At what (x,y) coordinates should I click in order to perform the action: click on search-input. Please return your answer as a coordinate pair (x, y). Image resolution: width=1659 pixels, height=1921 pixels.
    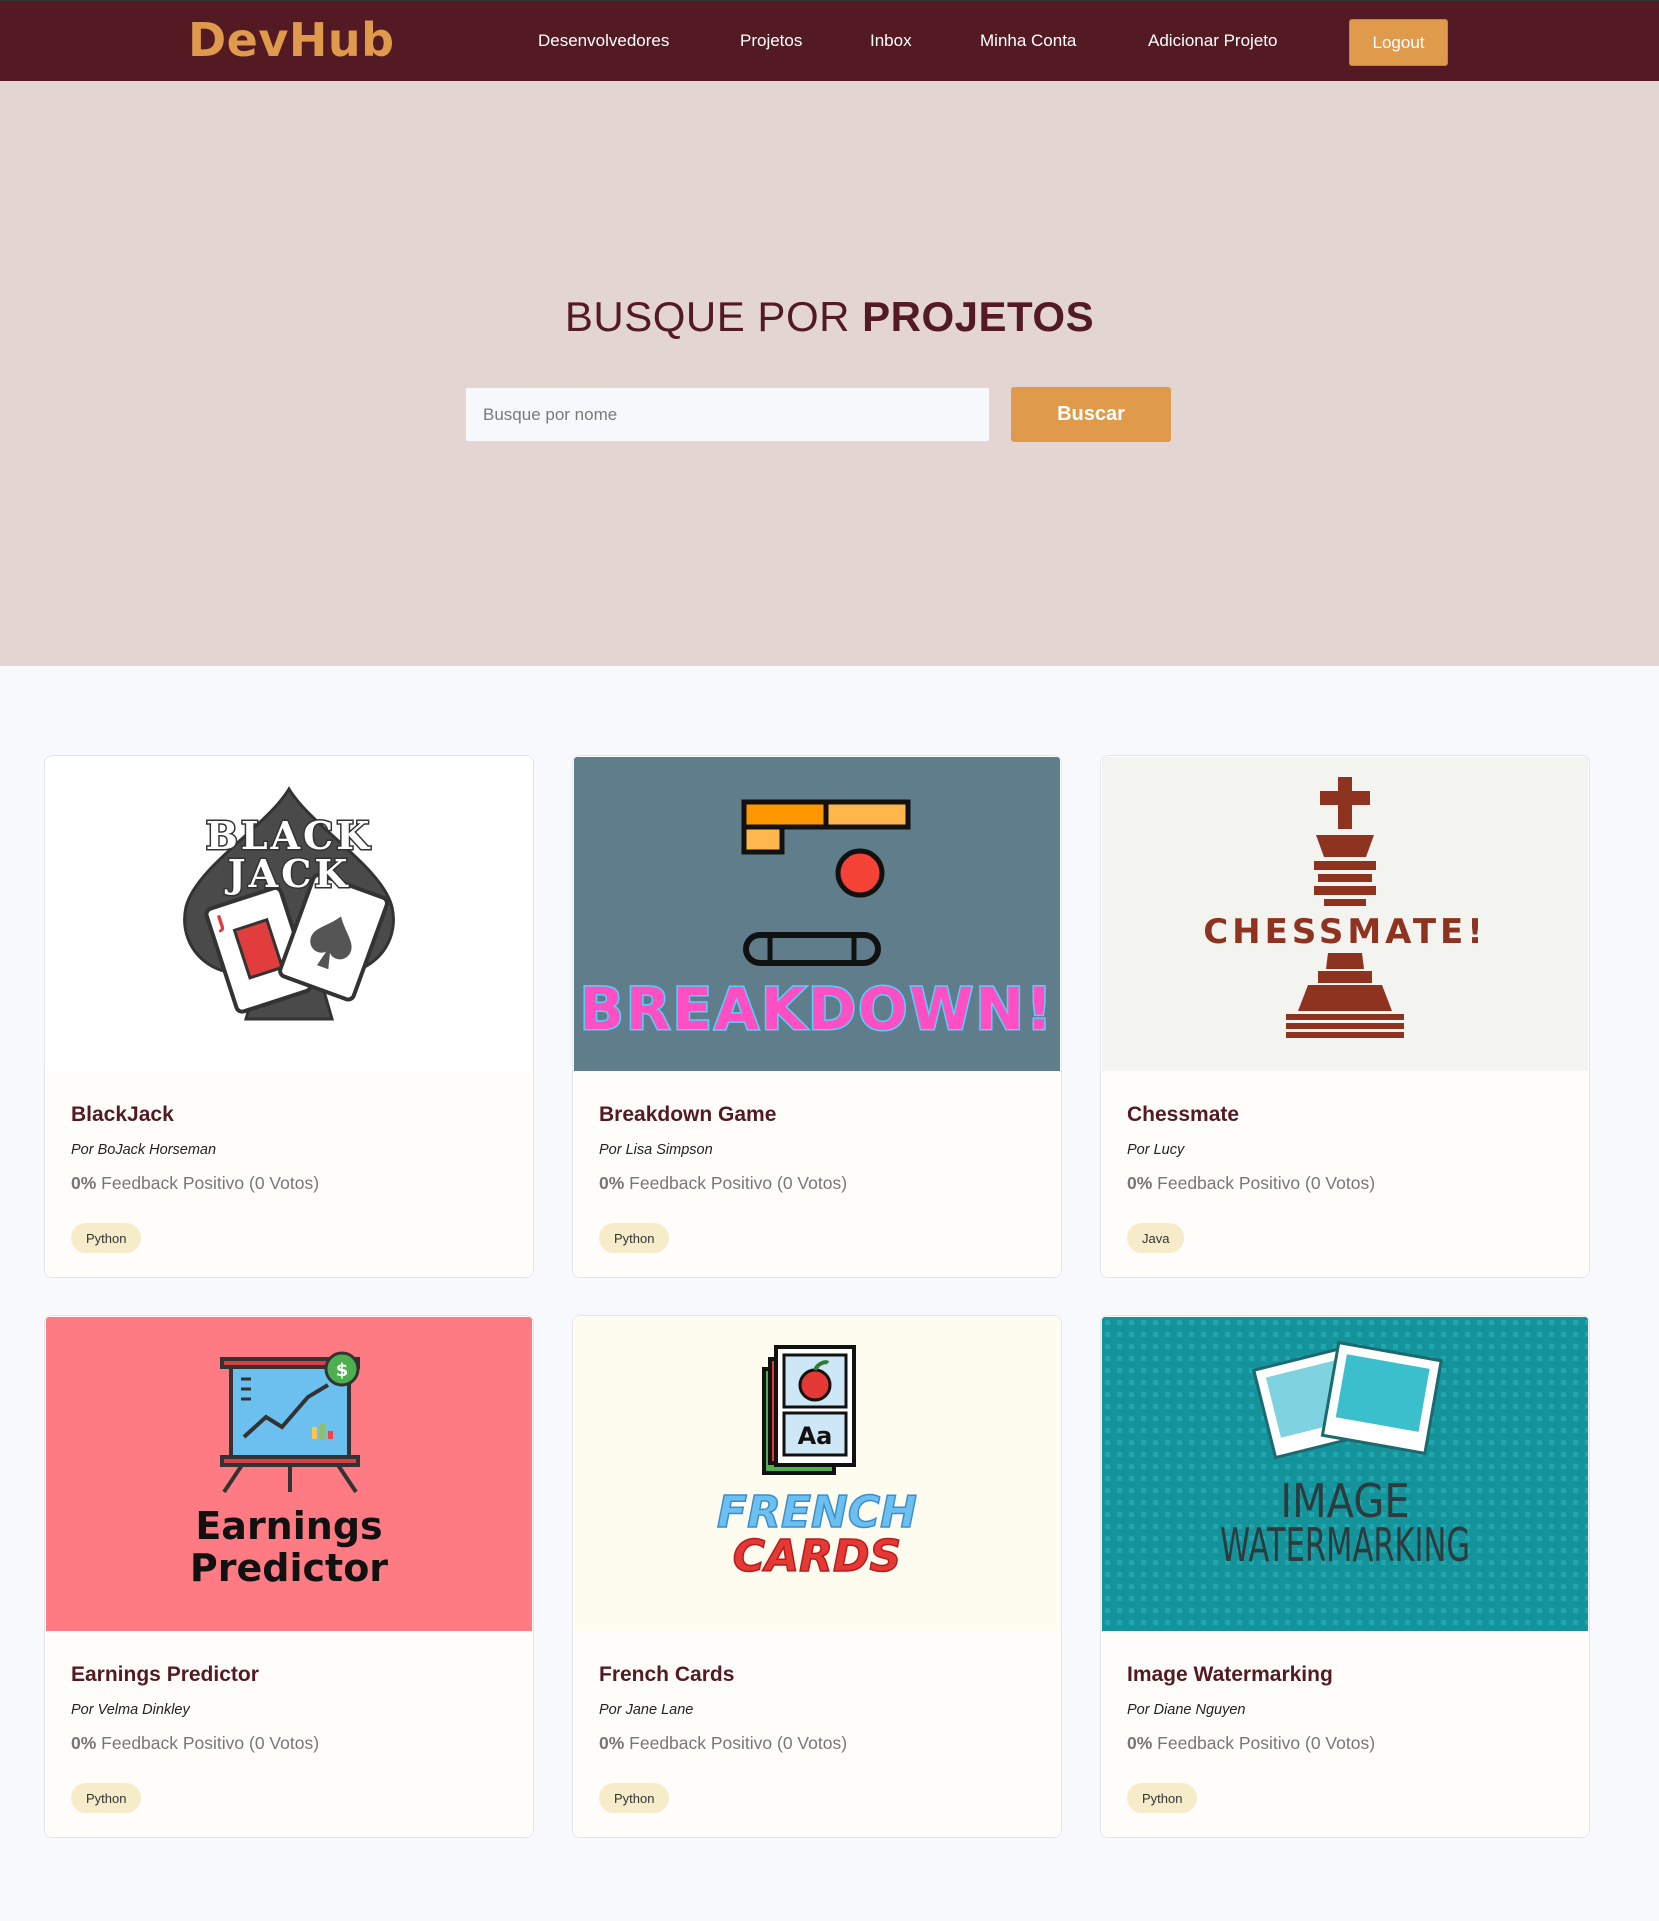
    Looking at the image, I should click on (727, 414).